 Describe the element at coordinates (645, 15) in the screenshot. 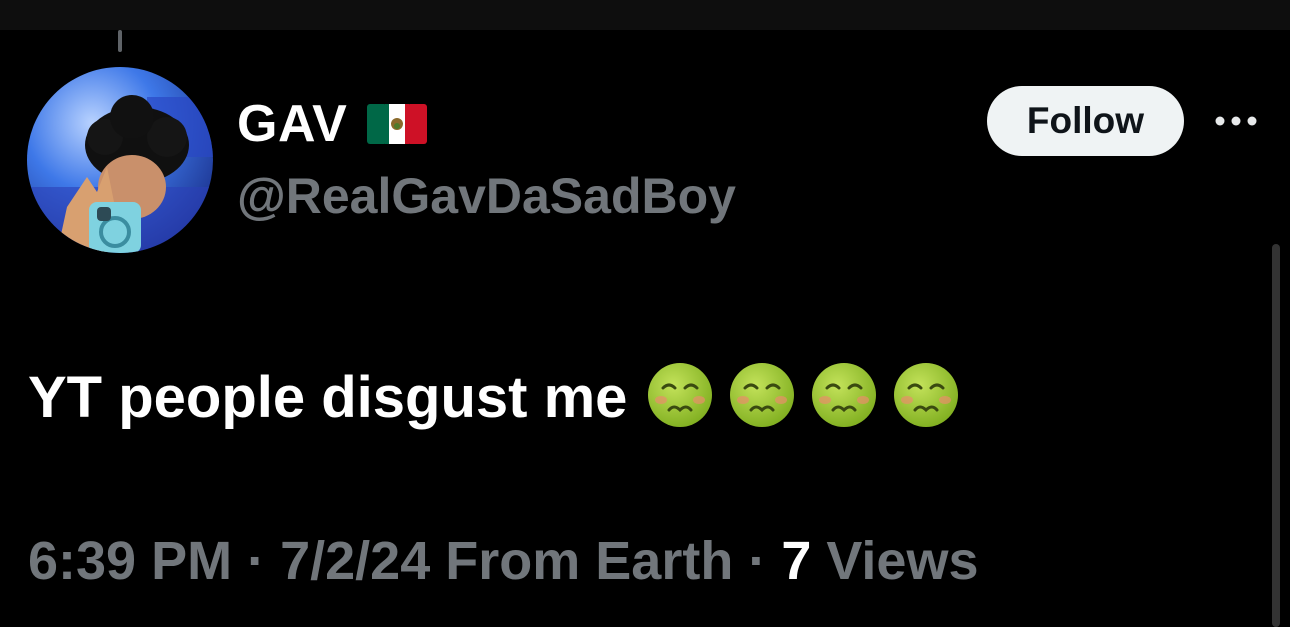

I see `top-bar` at that location.